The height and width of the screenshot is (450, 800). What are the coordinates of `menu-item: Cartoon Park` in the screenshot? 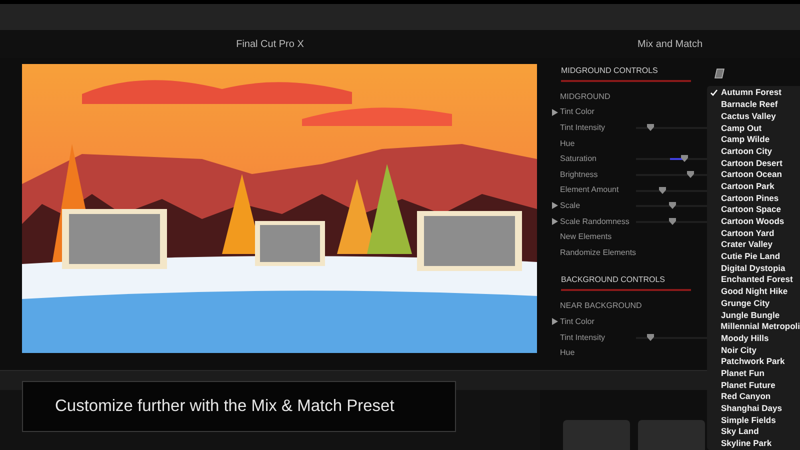 It's located at (747, 186).